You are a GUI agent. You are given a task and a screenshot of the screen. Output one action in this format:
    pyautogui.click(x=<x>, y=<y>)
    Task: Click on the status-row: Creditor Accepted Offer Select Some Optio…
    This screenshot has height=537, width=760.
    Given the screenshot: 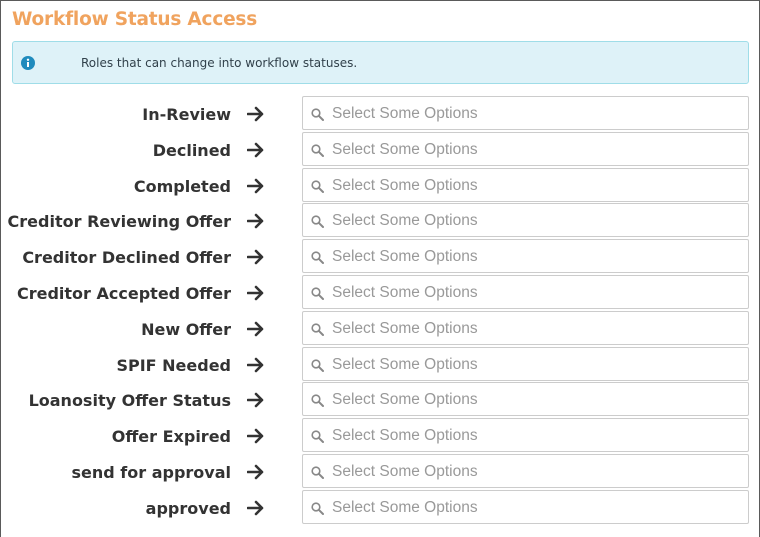 What is the action you would take?
    pyautogui.click(x=380, y=292)
    